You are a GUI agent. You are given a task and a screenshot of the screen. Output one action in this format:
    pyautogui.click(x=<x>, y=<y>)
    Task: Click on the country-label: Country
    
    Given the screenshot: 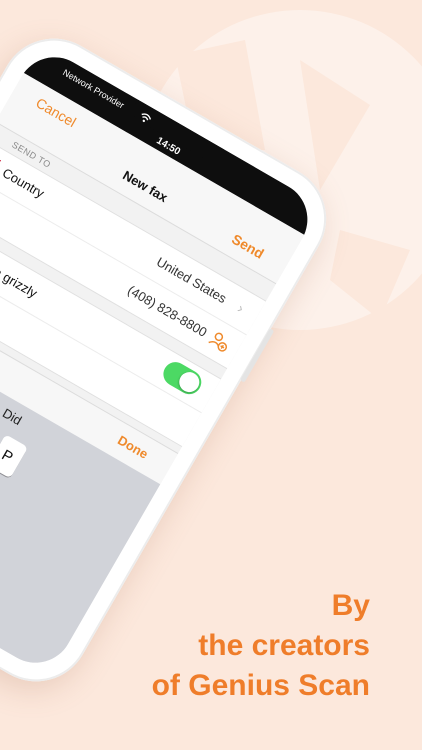 What is the action you would take?
    pyautogui.click(x=23, y=183)
    